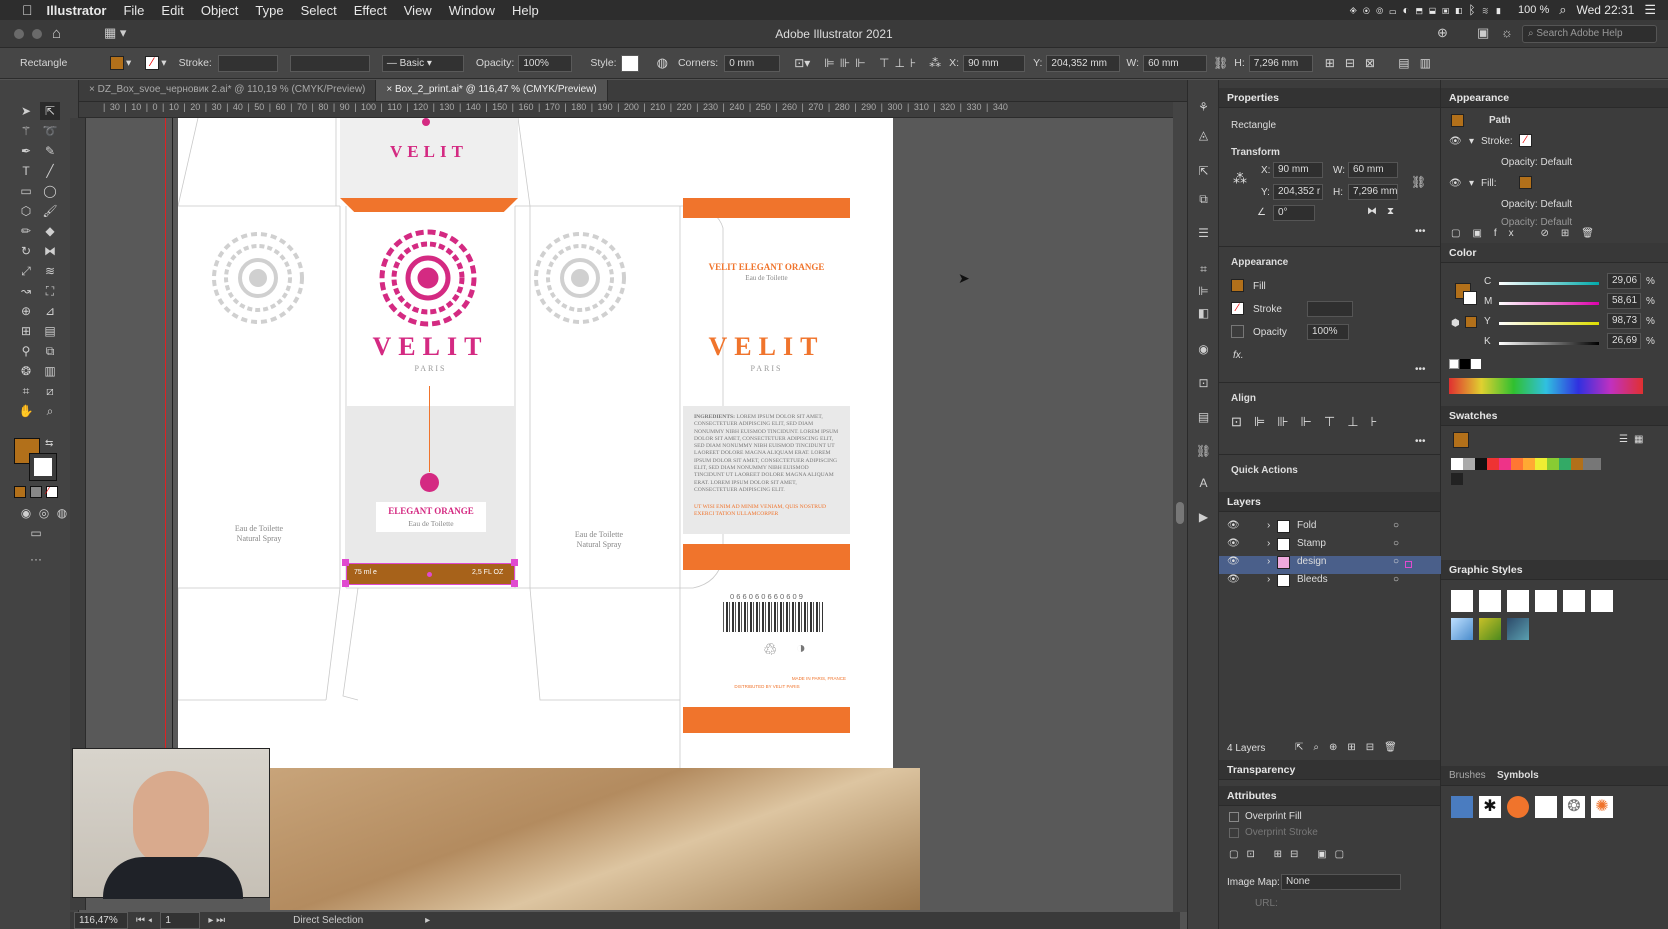  Describe the element at coordinates (1518, 775) in the screenshot. I see `tab-symbols: Symbols` at that location.